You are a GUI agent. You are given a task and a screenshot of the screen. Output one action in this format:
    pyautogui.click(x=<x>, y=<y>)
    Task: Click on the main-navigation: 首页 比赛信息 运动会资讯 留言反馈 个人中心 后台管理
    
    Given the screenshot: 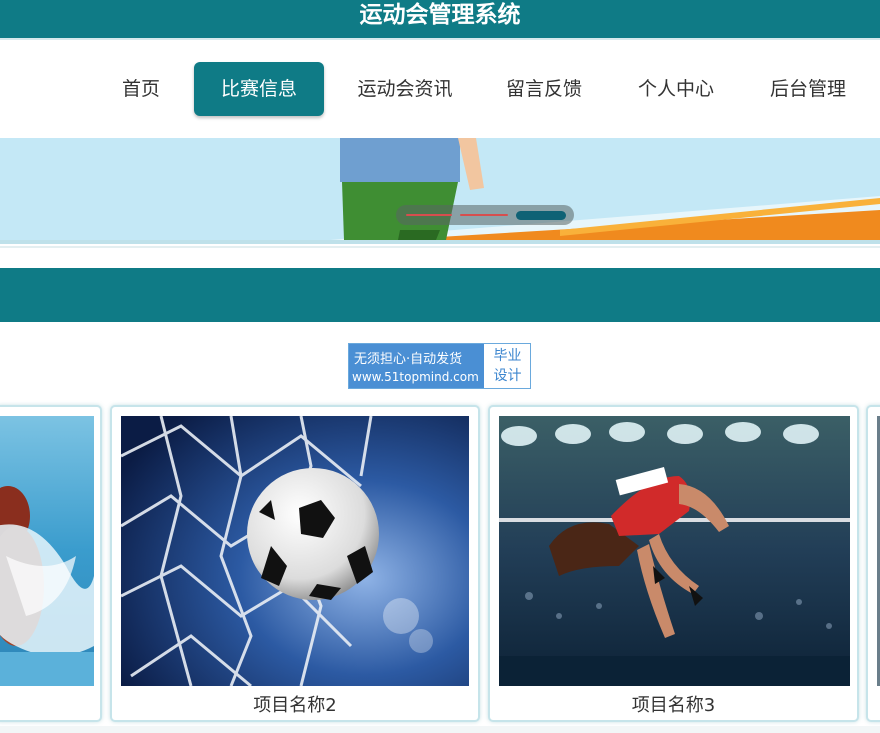 What is the action you would take?
    pyautogui.click(x=440, y=90)
    